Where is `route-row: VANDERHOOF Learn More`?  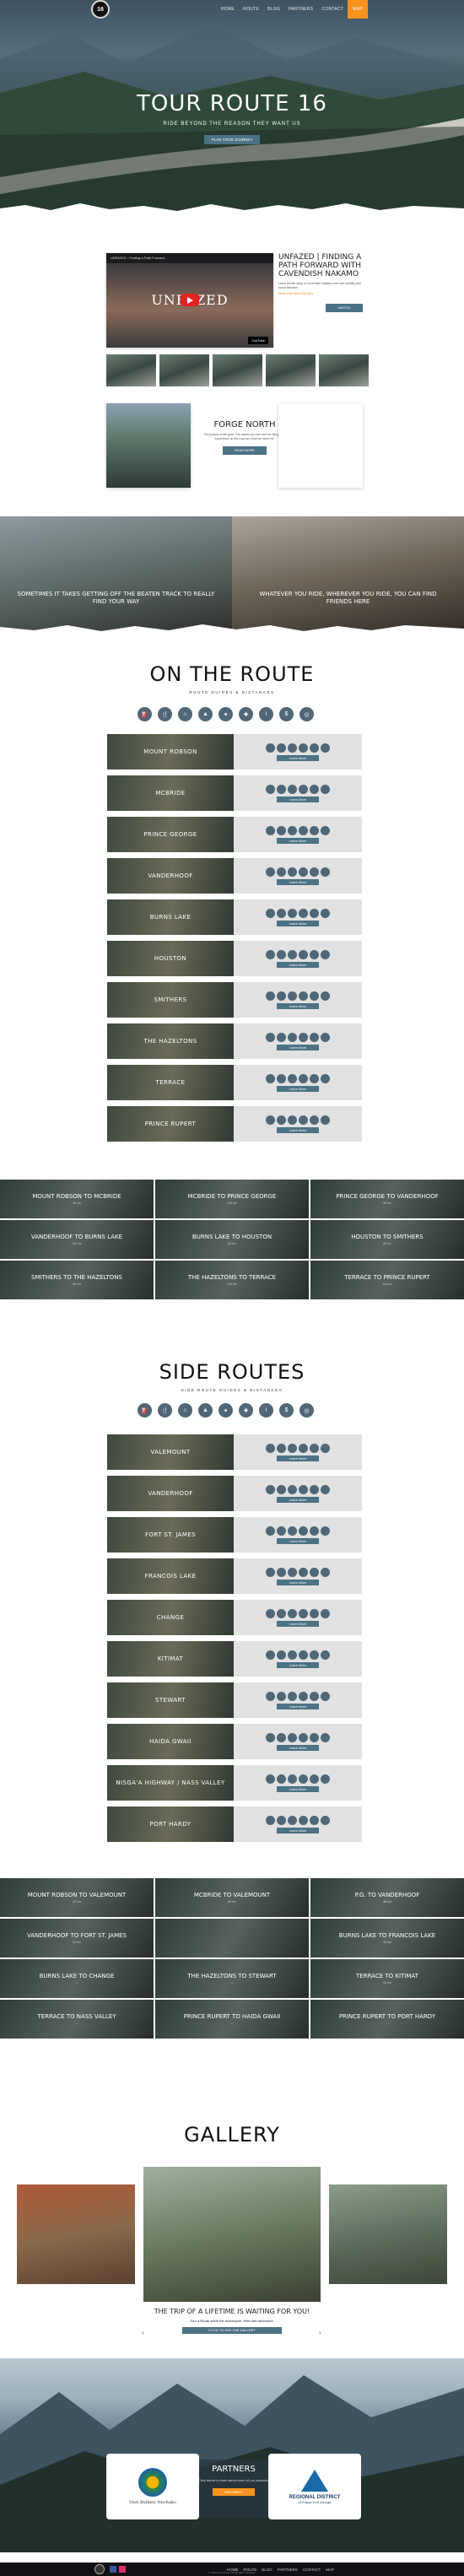
route-row: VANDERHOOF Learn More is located at coordinates (234, 876).